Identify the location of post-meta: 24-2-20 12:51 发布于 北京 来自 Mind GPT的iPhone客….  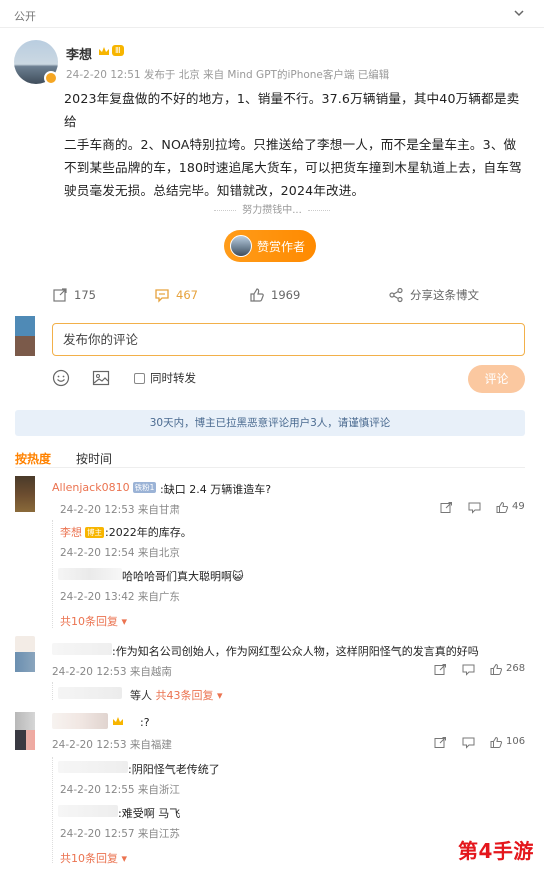
(228, 75).